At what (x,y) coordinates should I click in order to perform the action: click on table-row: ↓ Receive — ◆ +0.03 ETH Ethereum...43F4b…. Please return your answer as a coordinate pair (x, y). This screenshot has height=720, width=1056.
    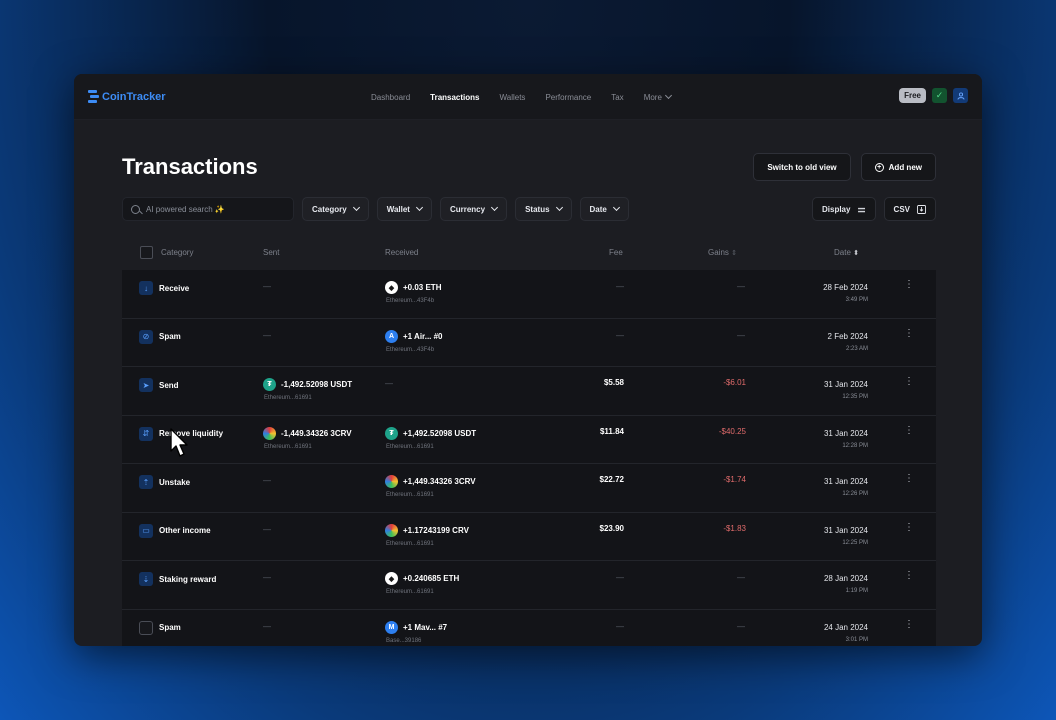
    Looking at the image, I should click on (529, 294).